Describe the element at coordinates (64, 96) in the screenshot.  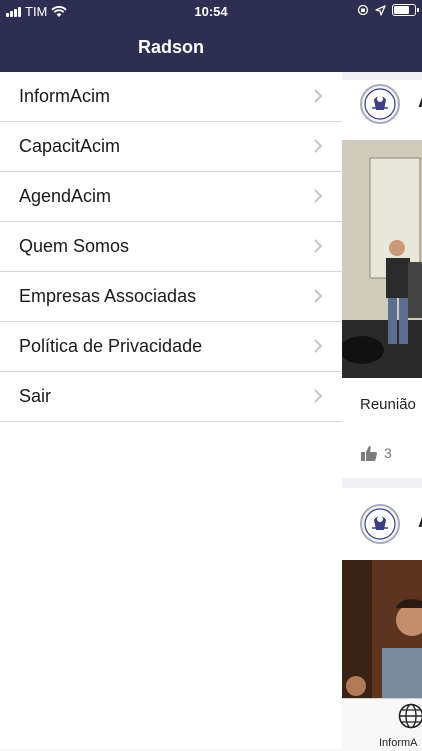
I see `menu-item-label: InformAcim` at that location.